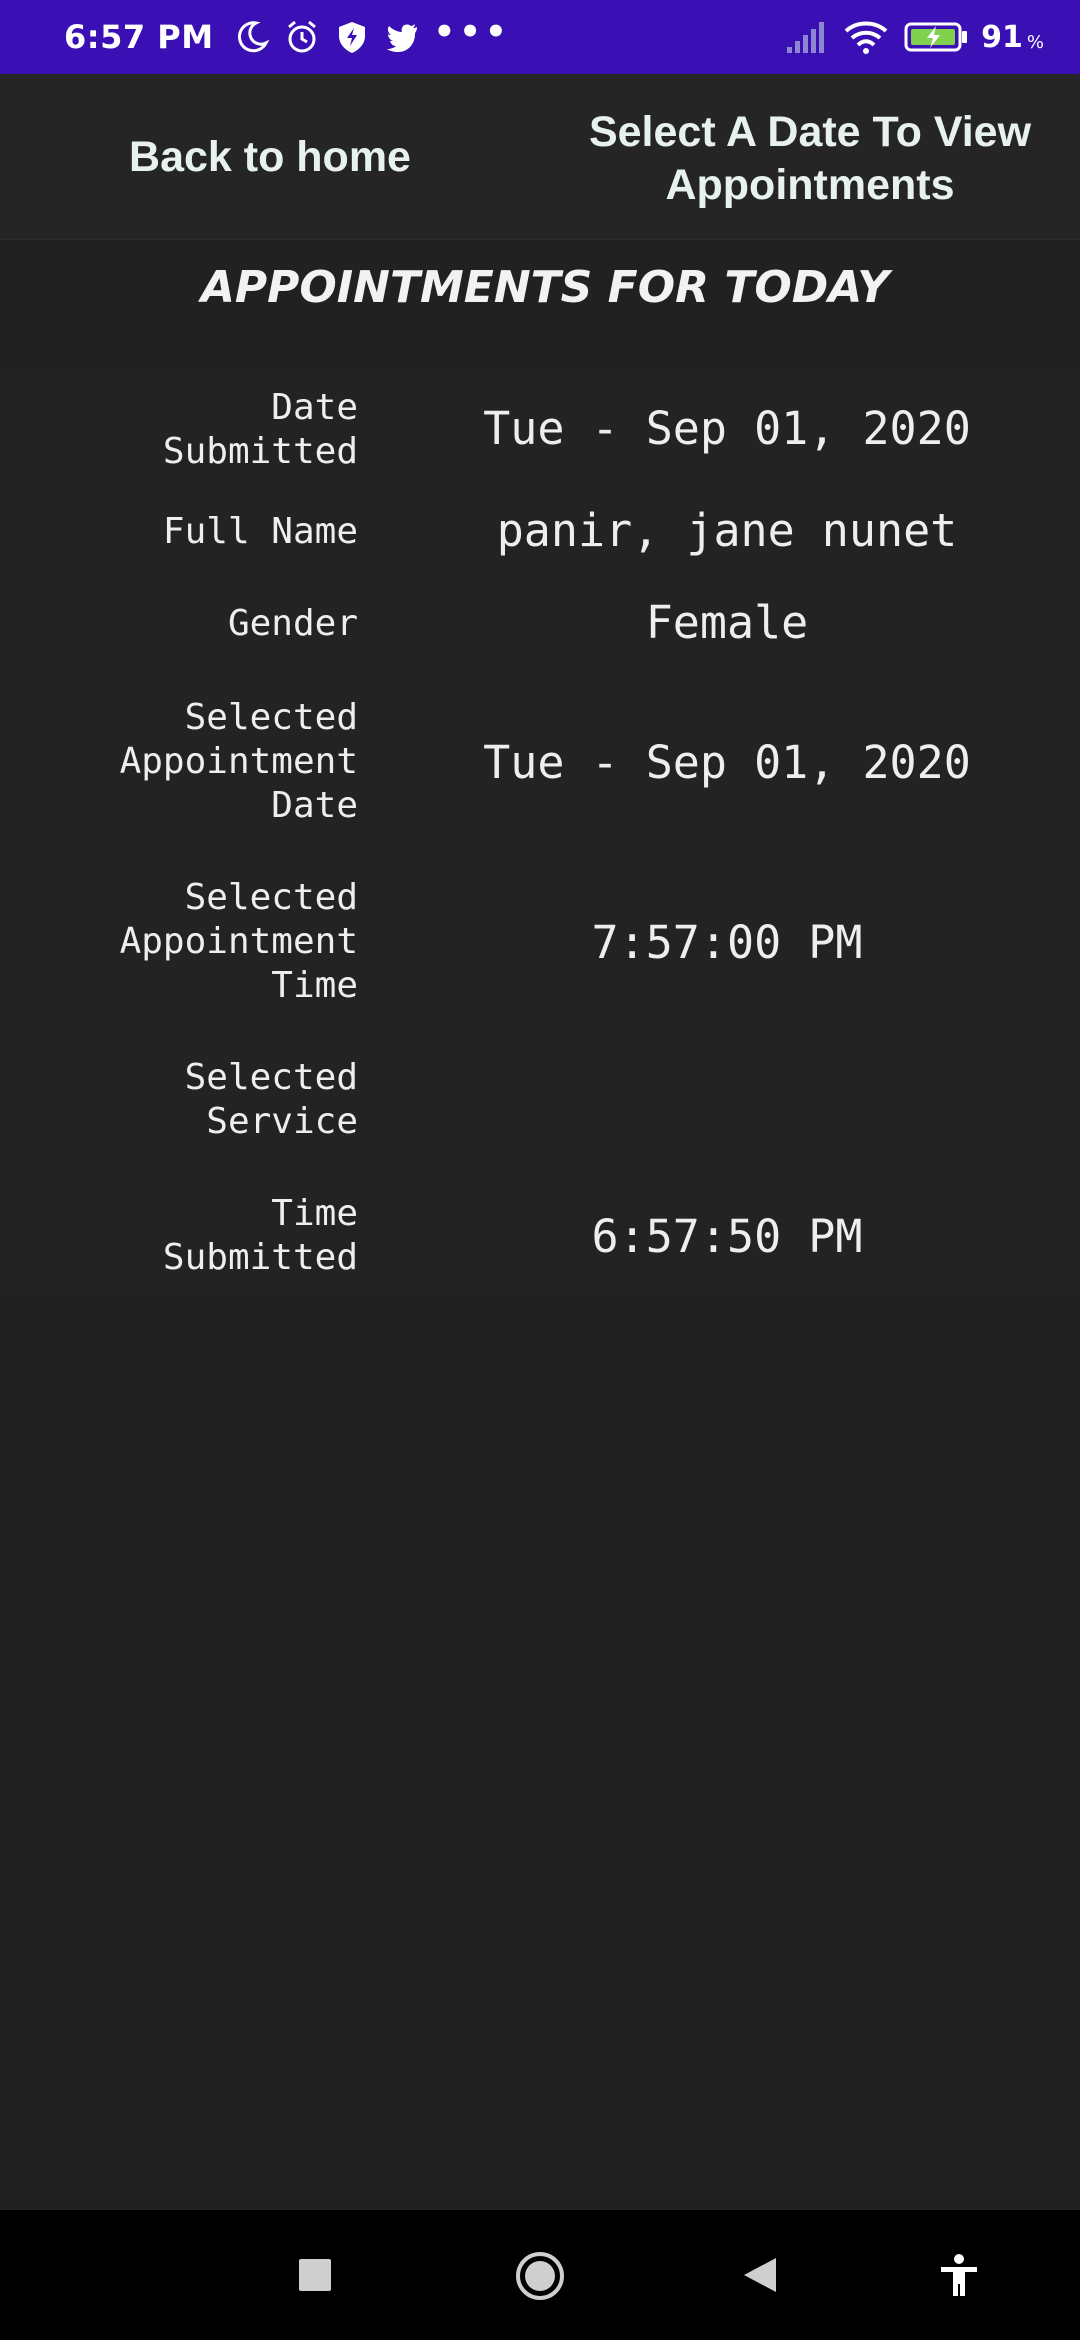  I want to click on status-bar: 6:57 PM ••• 91 %, so click(540, 37).